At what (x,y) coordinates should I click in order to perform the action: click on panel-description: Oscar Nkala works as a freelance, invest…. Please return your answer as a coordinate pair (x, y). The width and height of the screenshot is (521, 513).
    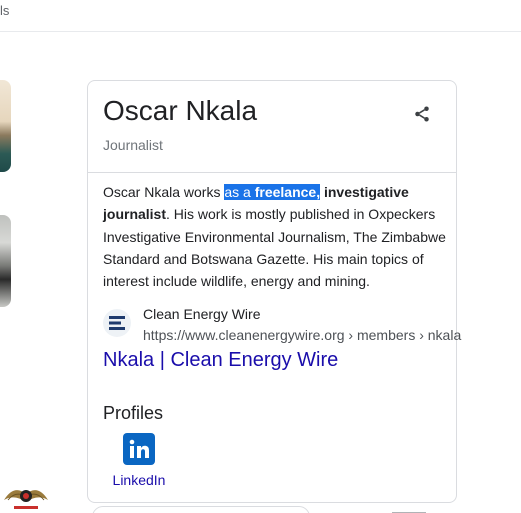
    Looking at the image, I should click on (275, 236).